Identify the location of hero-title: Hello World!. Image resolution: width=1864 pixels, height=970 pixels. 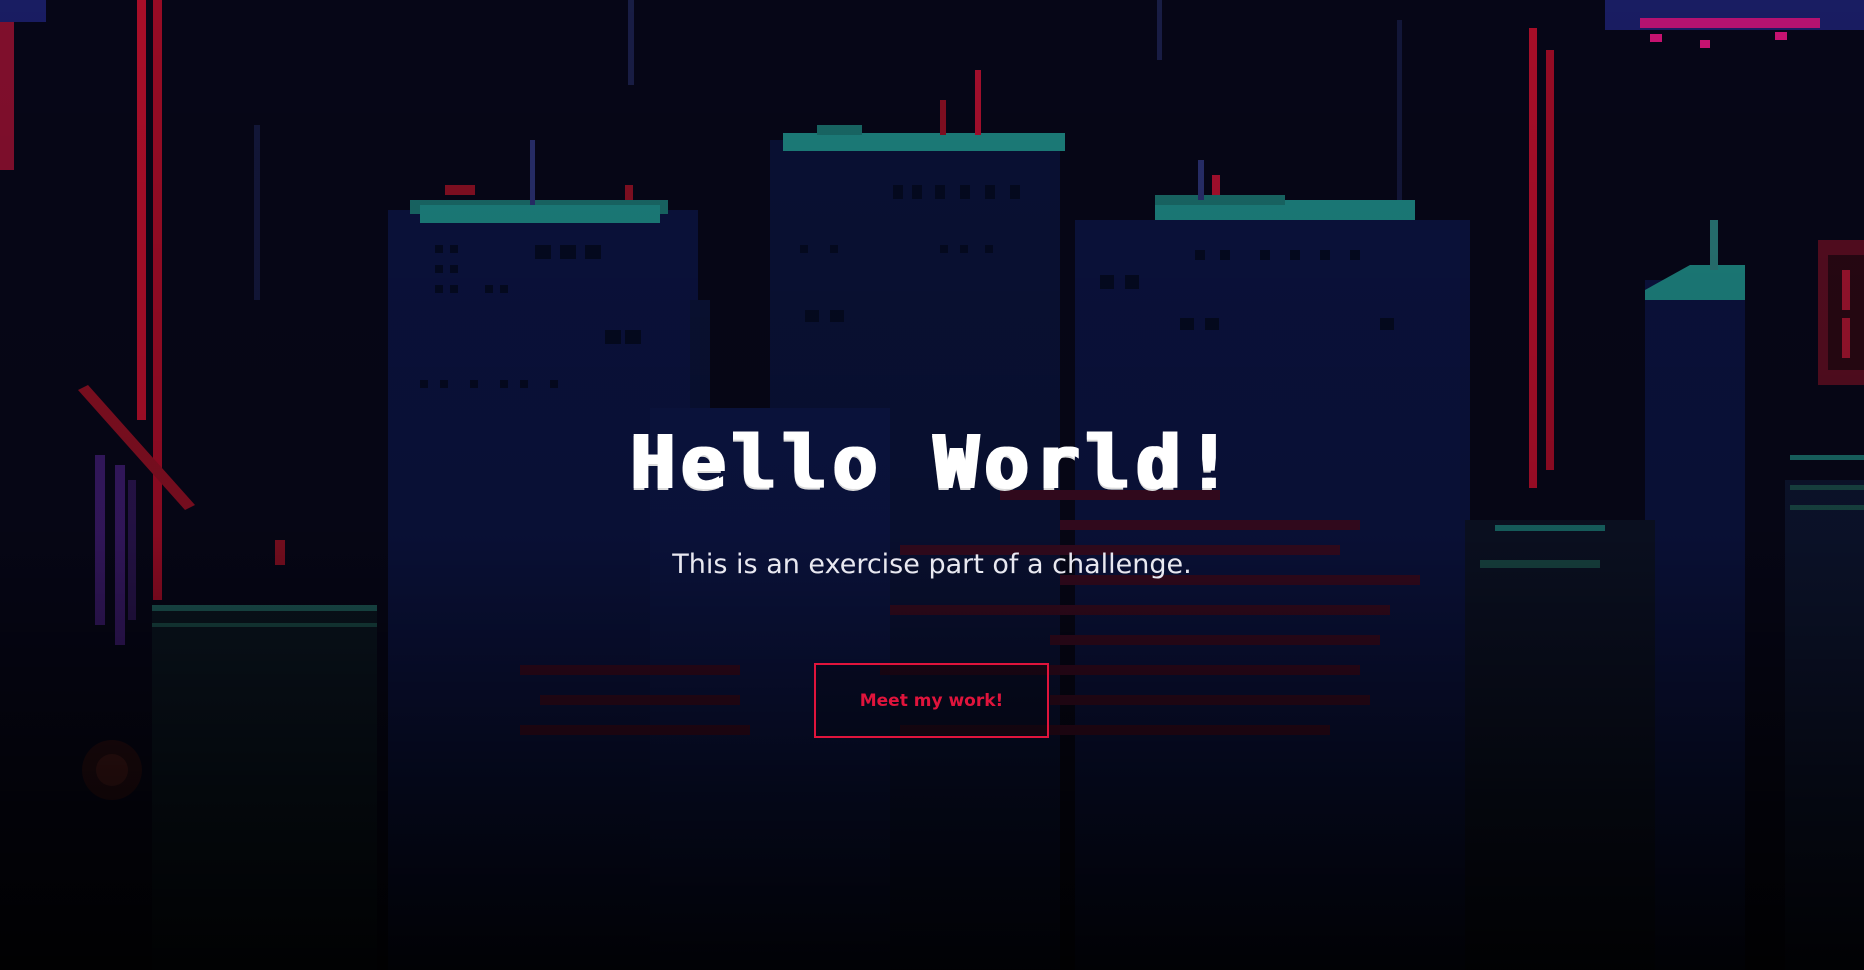
(932, 463).